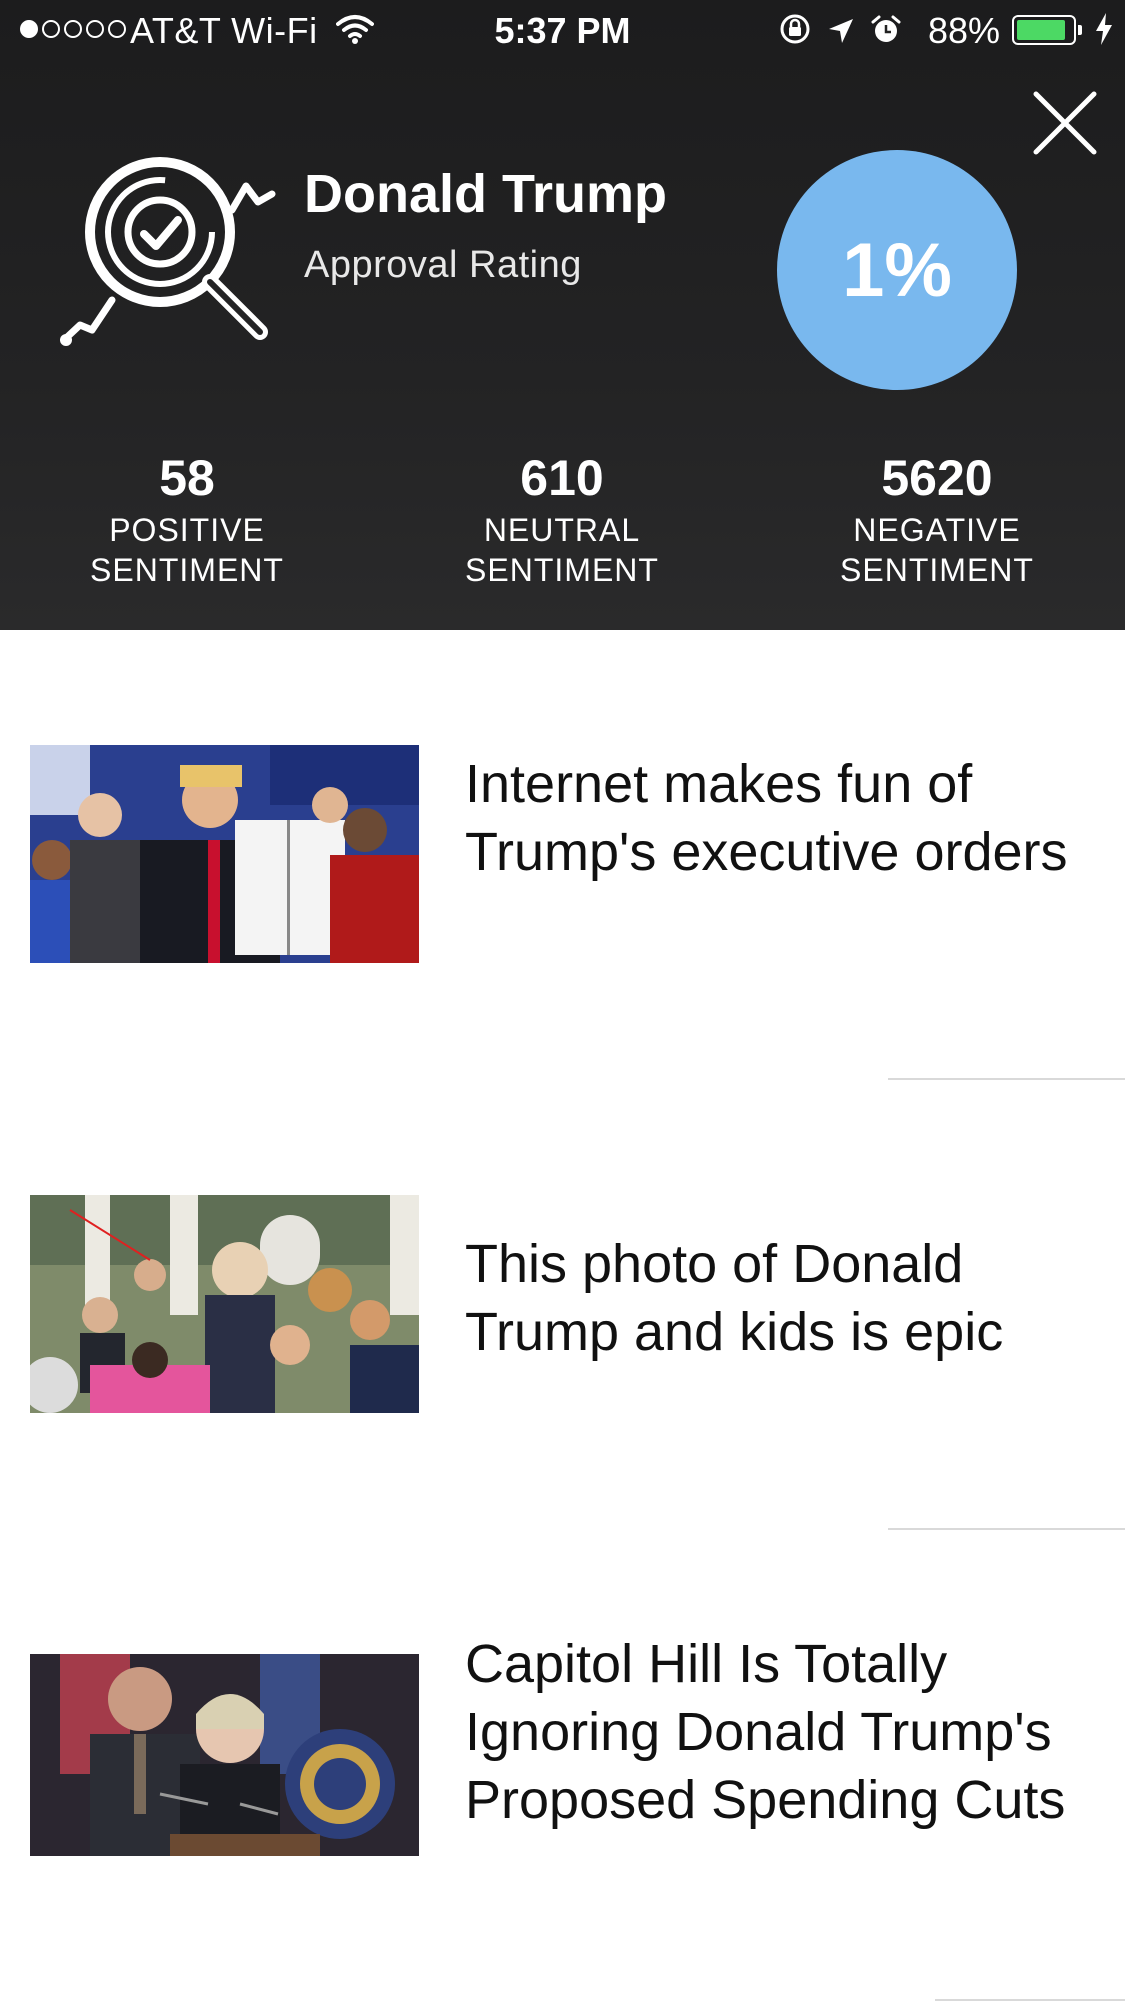 The width and height of the screenshot is (1125, 2001). Describe the element at coordinates (562, 530) in the screenshot. I see `stat-label-line1: NEUTRAL` at that location.